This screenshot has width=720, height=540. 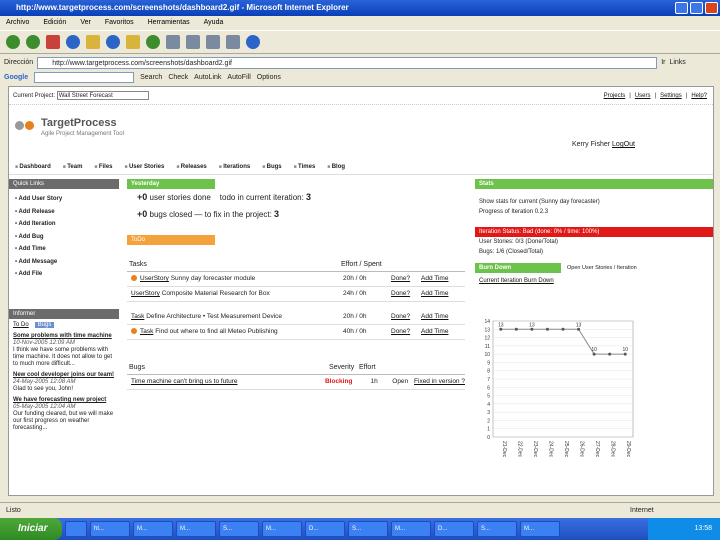 I want to click on forward-icon, so click(x=33, y=42).